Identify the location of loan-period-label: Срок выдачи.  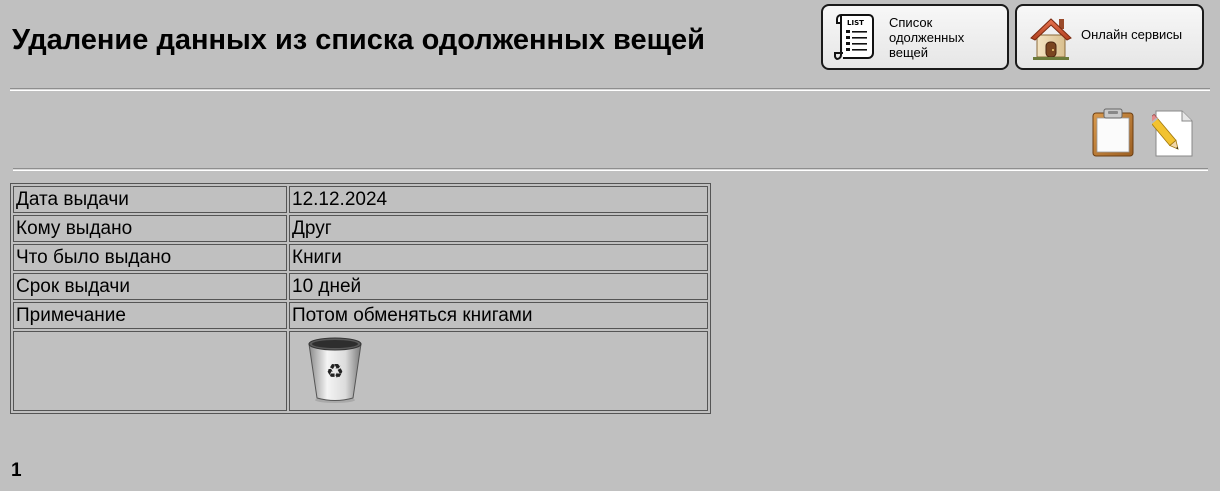
(150, 286).